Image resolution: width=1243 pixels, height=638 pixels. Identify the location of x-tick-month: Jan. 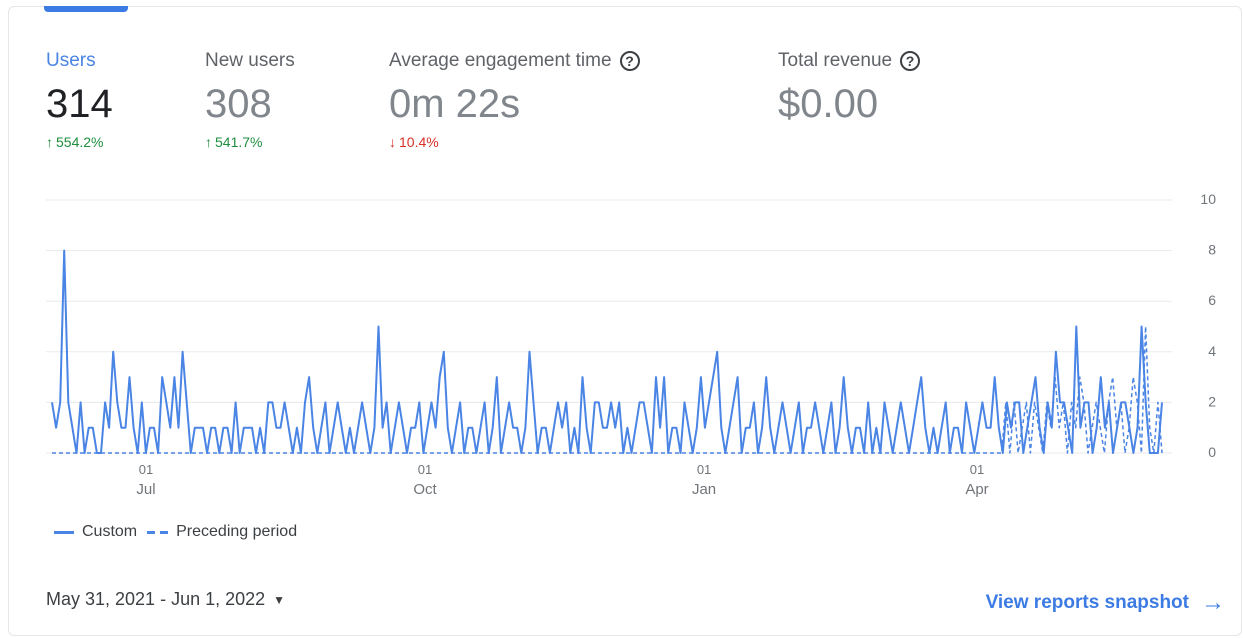
(704, 489).